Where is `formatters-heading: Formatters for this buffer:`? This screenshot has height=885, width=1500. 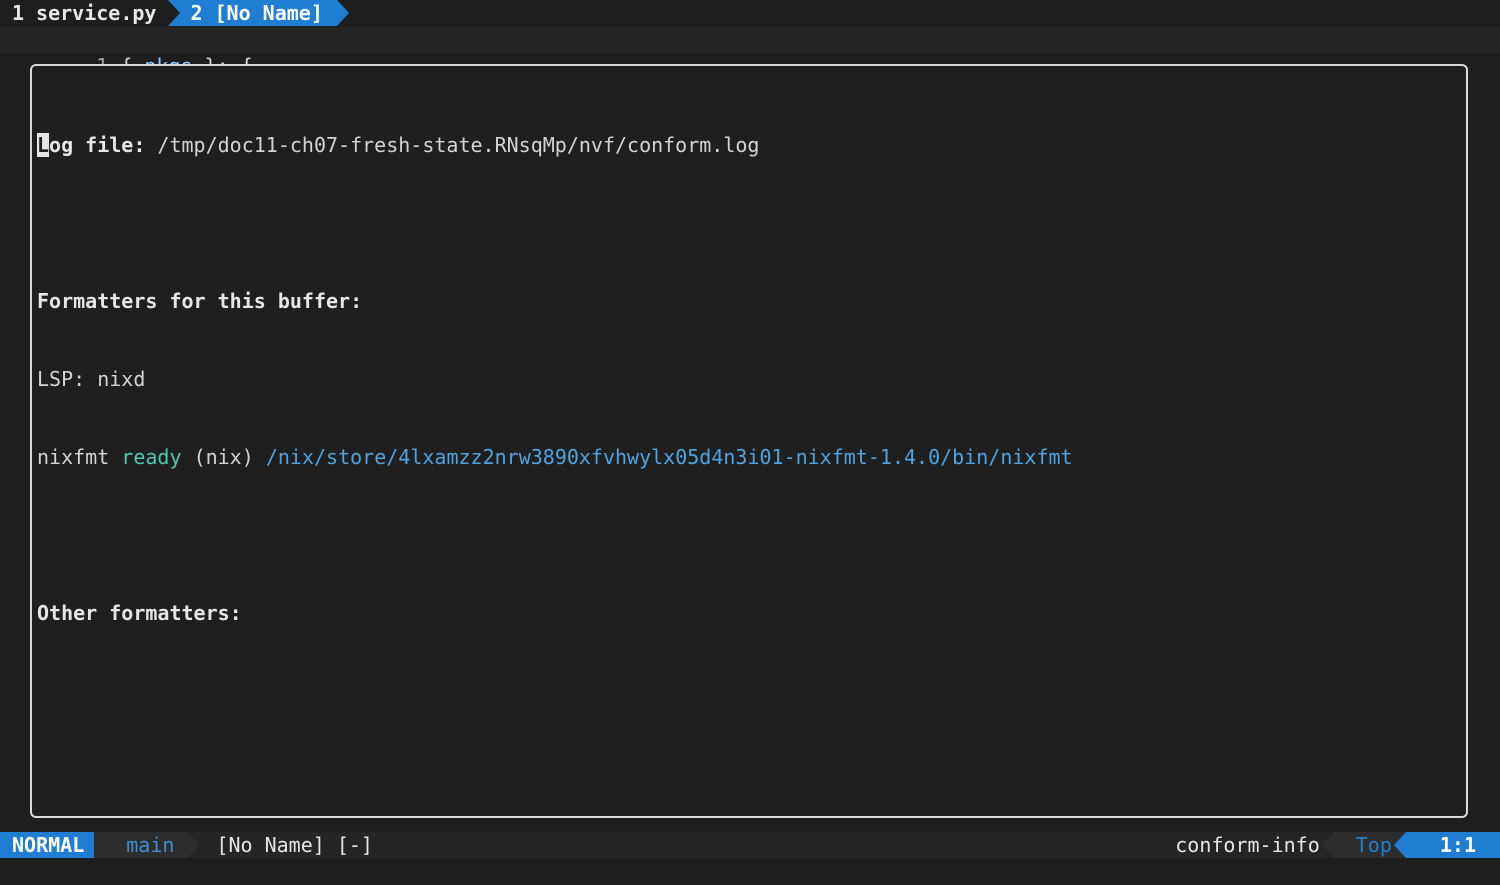
formatters-heading: Formatters for this buffer: is located at coordinates (200, 301).